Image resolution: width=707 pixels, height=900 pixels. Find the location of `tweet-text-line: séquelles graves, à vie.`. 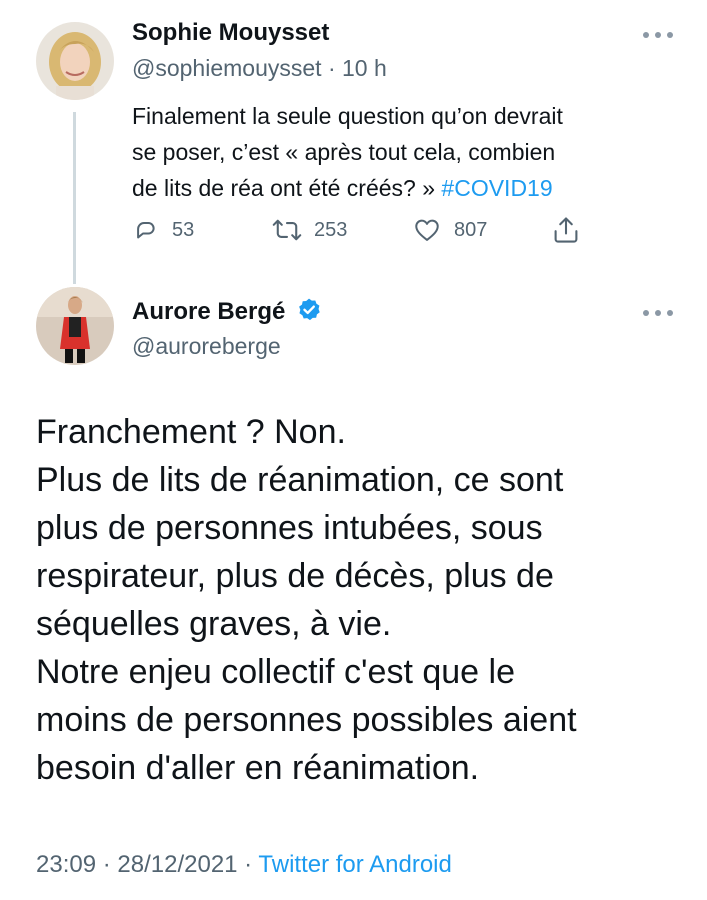

tweet-text-line: séquelles graves, à vie. is located at coordinates (214, 624).